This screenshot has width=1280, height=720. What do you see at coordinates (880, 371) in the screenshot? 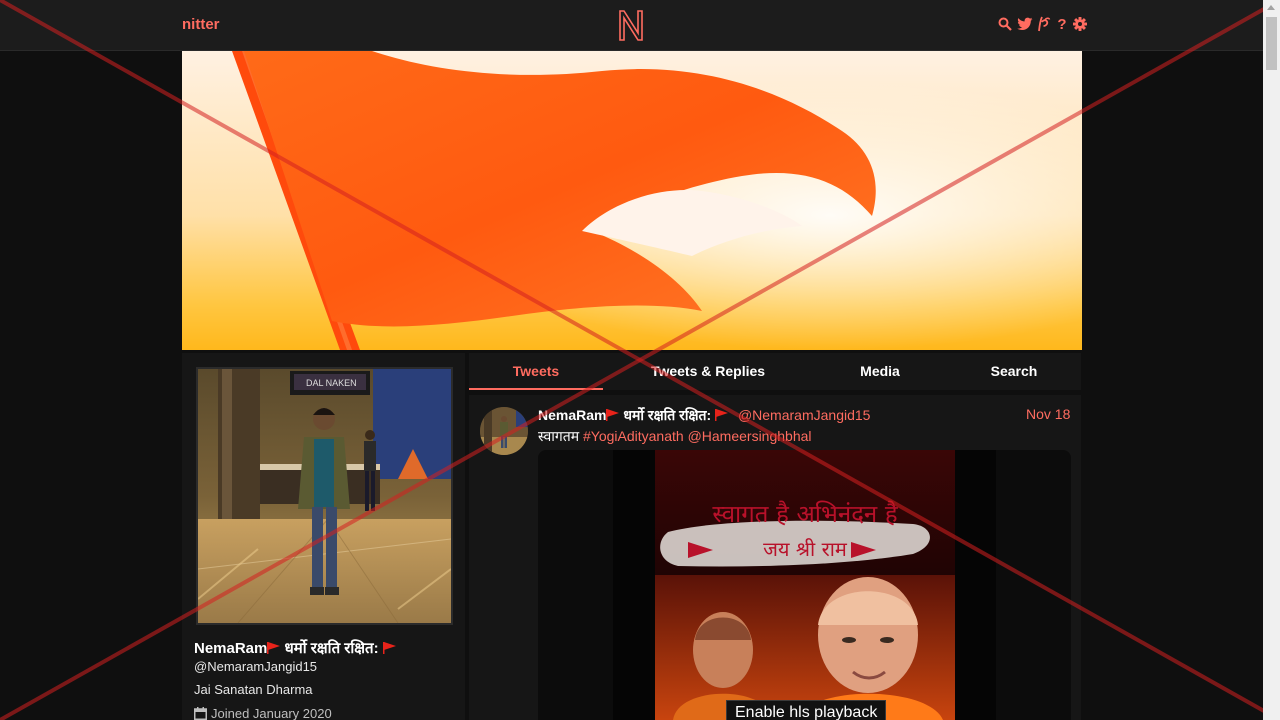
I see `tab-media: Media` at bounding box center [880, 371].